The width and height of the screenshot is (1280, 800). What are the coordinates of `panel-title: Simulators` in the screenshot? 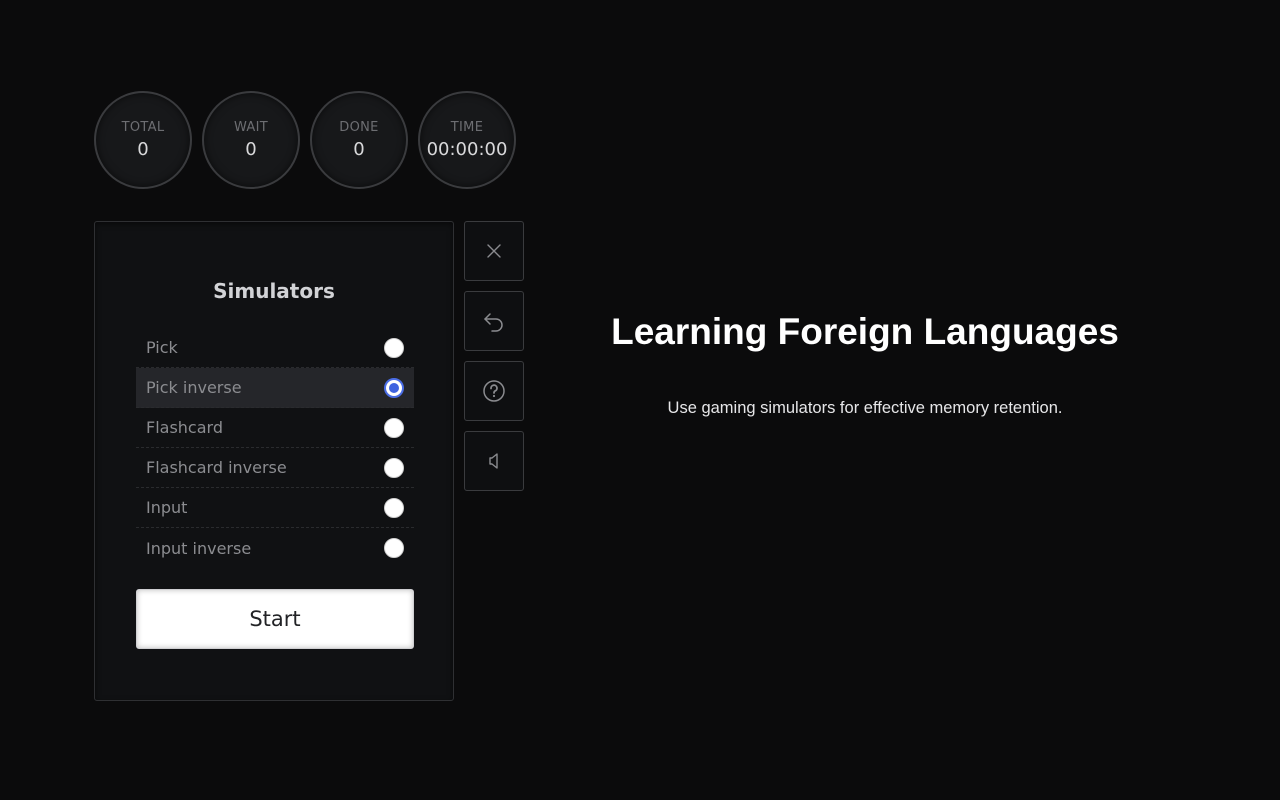 It's located at (274, 291).